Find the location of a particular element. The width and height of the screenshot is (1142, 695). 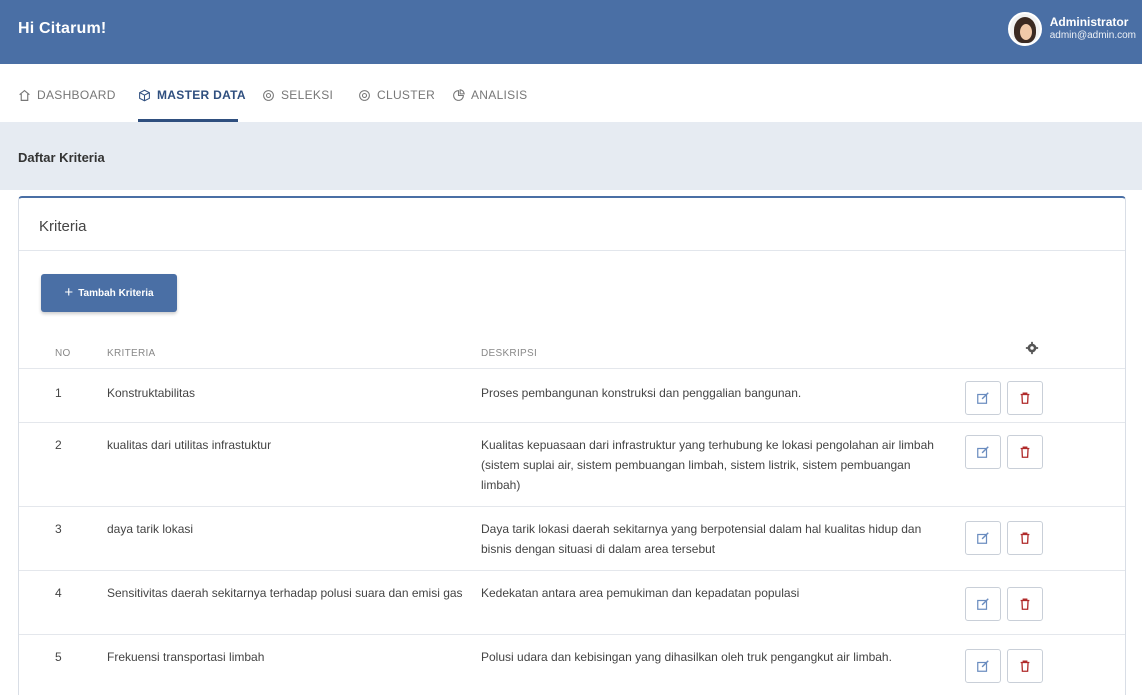

home-icon is located at coordinates (24, 95).